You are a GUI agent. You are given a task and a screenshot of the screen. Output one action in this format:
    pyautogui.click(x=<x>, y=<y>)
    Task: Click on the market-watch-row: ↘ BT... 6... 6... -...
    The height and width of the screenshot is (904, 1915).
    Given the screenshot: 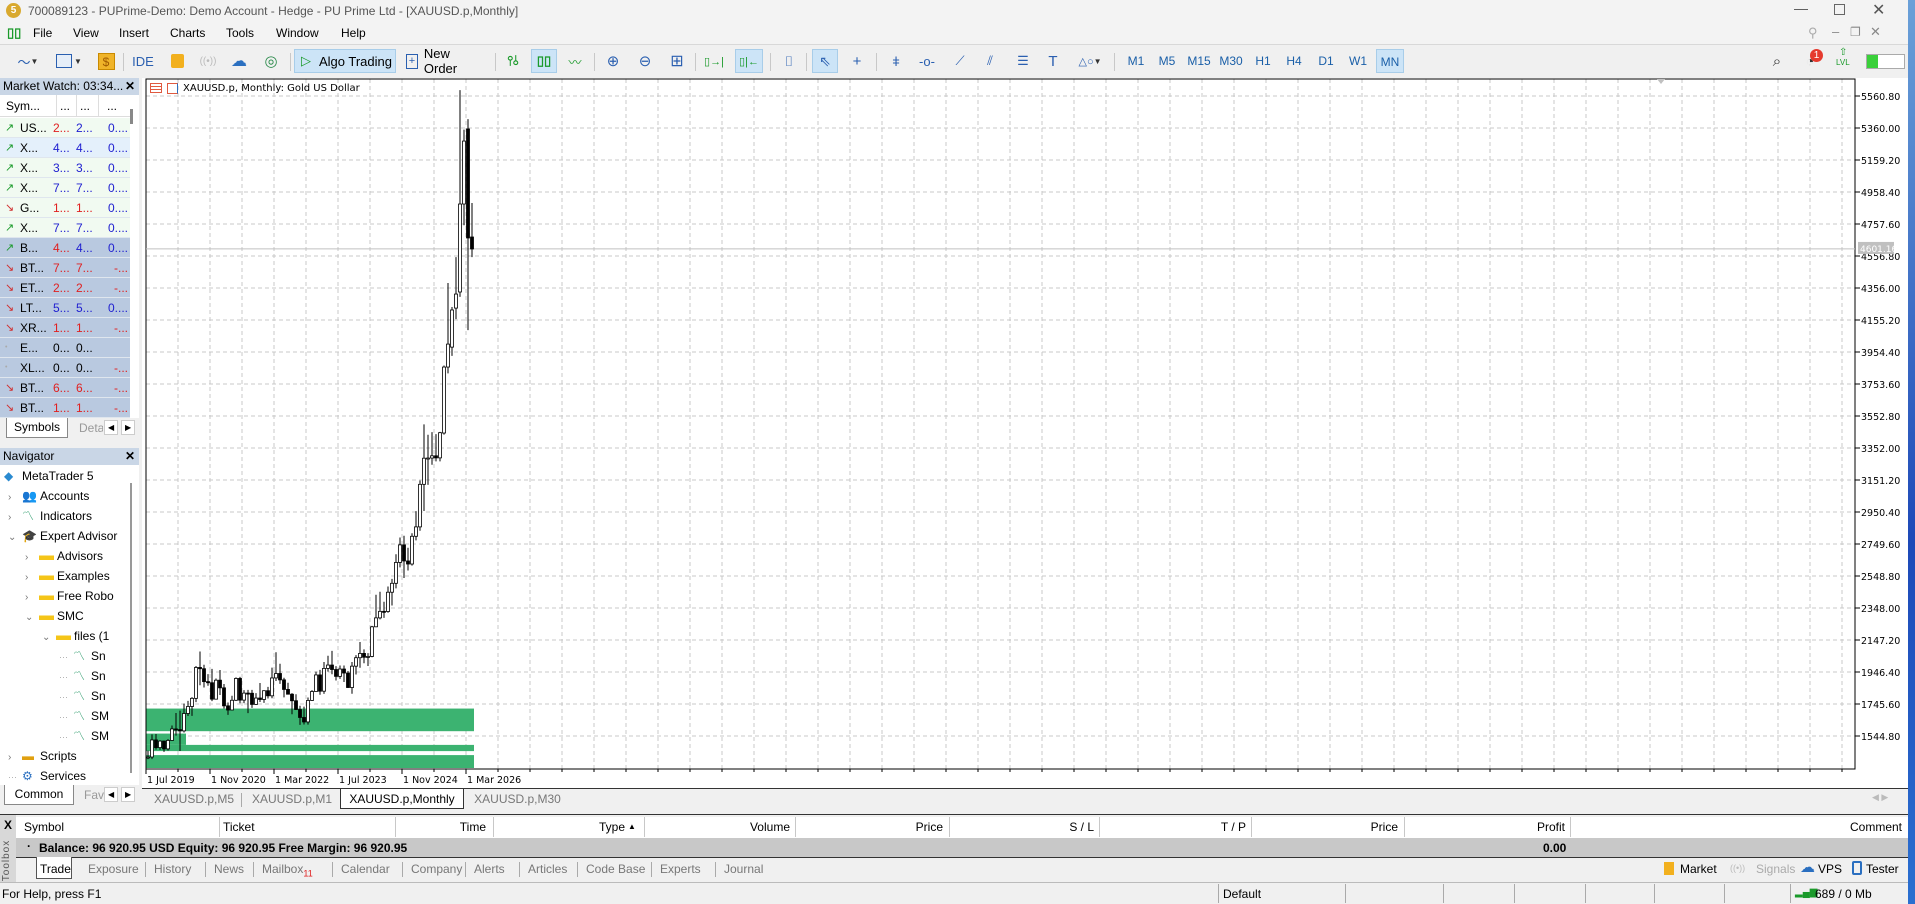 What is the action you would take?
    pyautogui.click(x=65, y=388)
    